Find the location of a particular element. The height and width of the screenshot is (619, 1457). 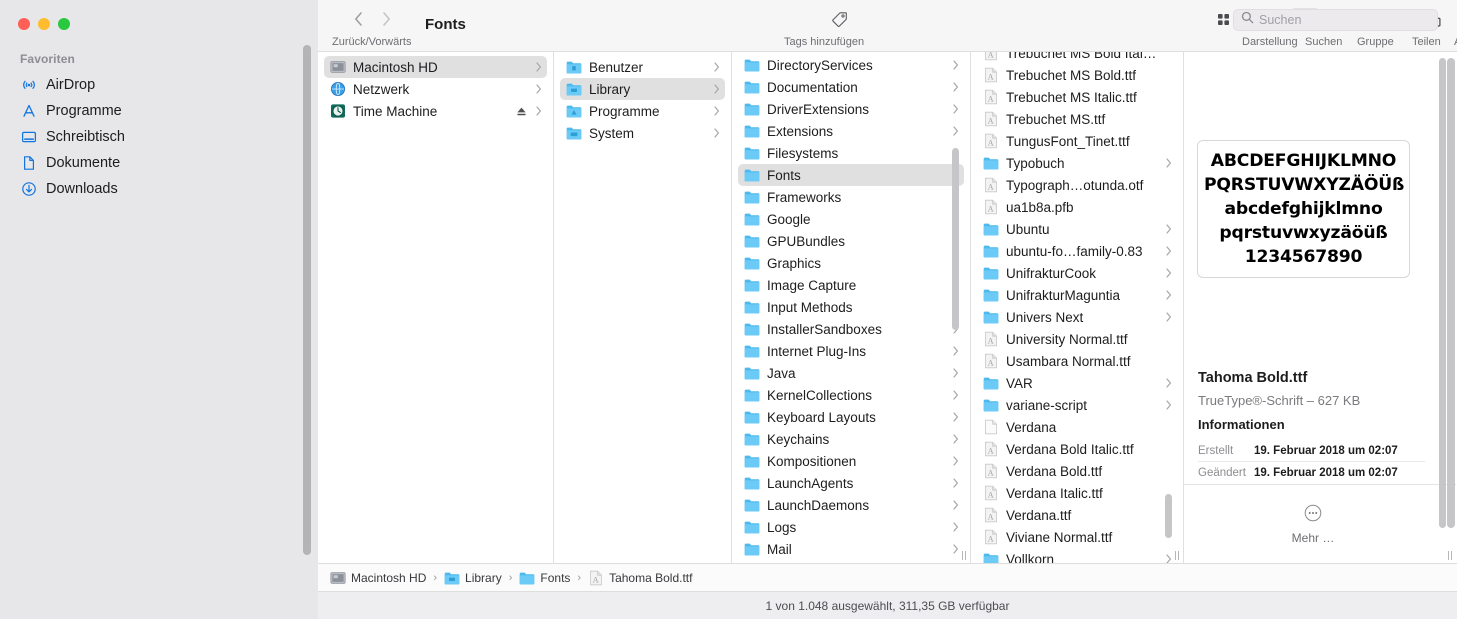

file-row: A TungusFont_Tinet.ttf is located at coordinates (1077, 141).